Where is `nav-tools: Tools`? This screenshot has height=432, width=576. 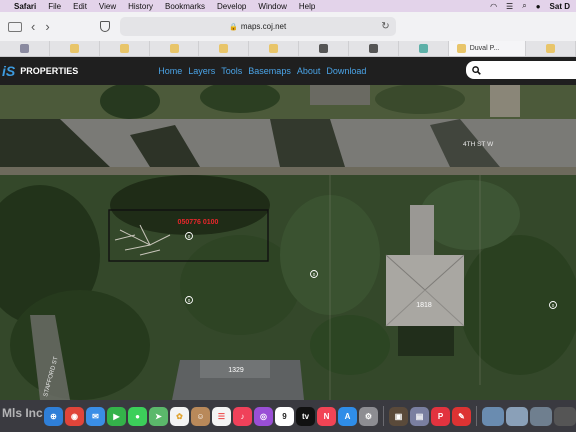 nav-tools: Tools is located at coordinates (231, 71).